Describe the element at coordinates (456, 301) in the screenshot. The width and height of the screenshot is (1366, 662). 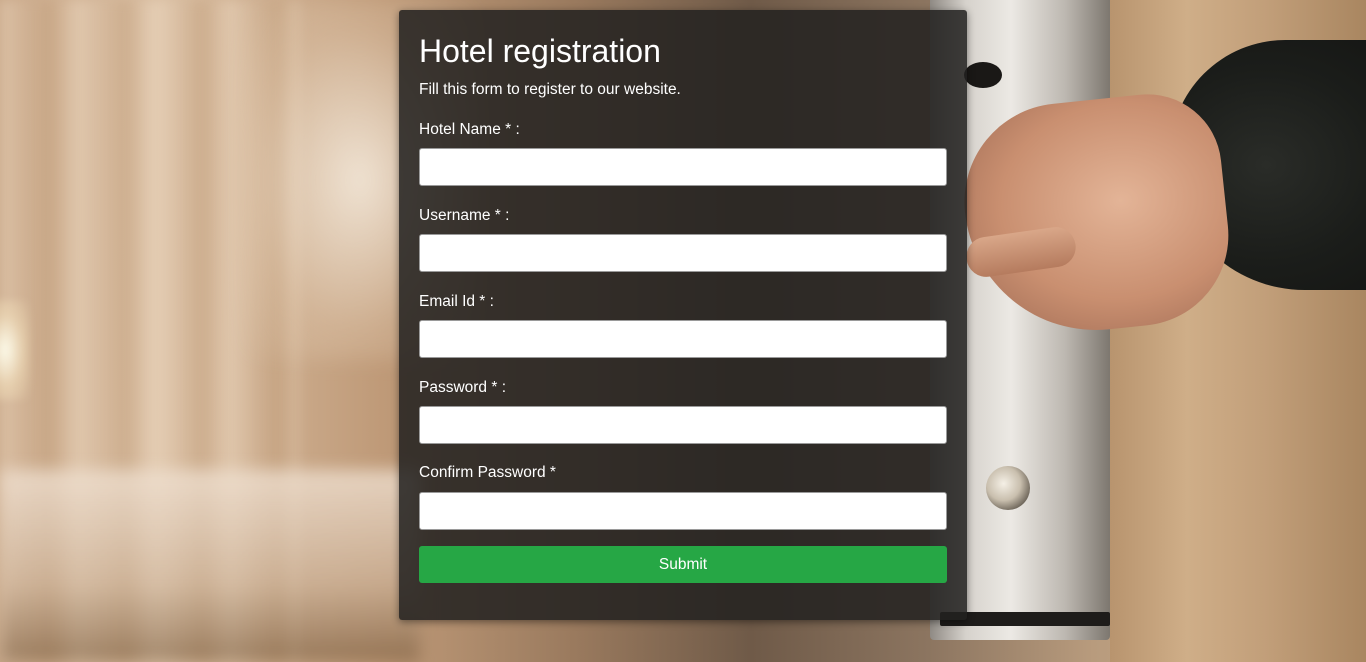
I see `email-label: Email Id * :` at that location.